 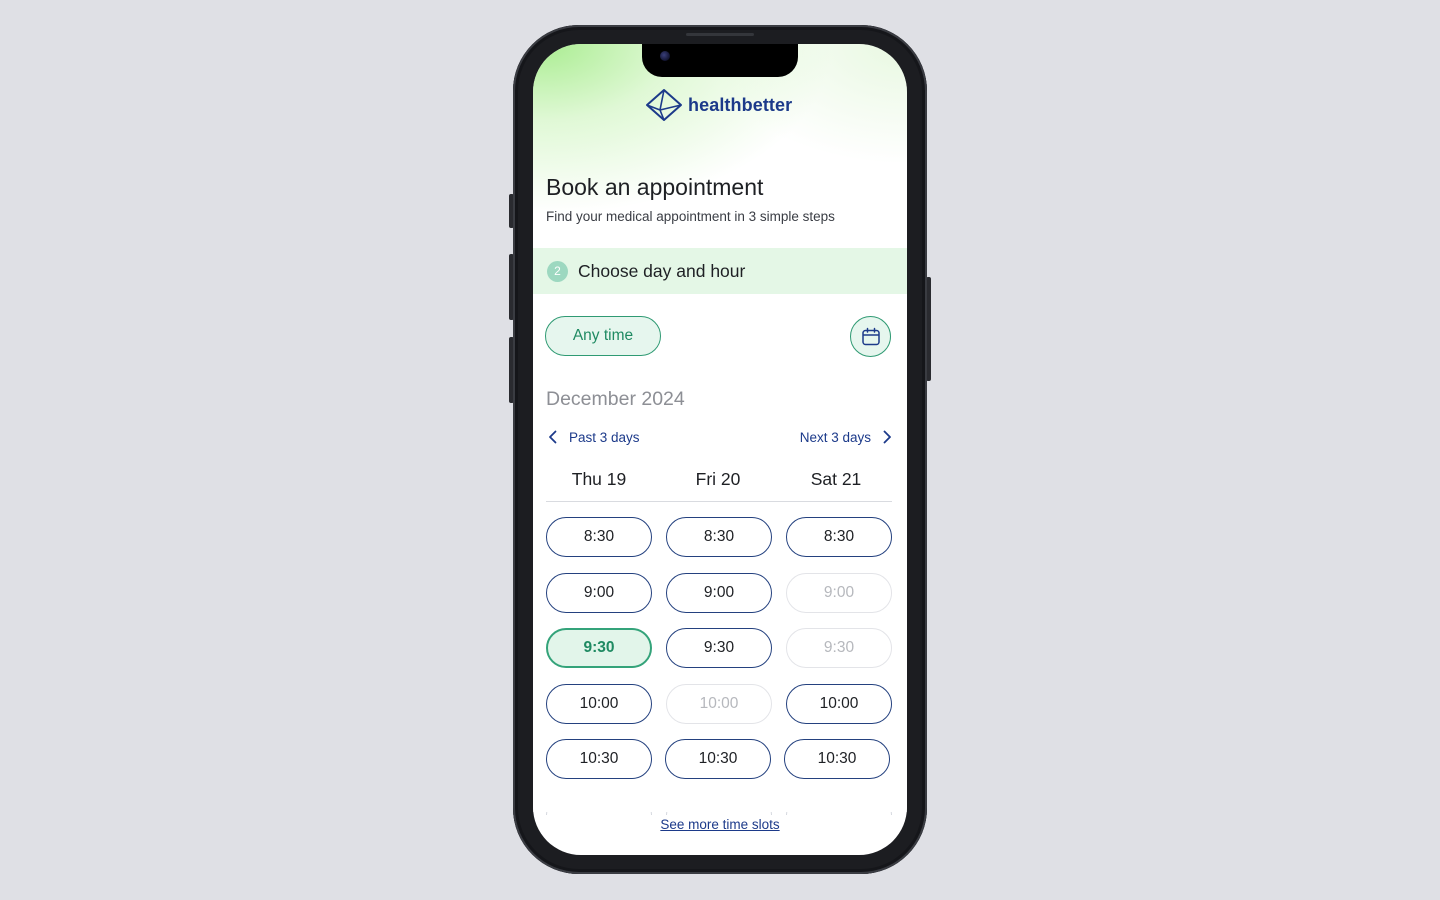 What do you see at coordinates (835, 437) in the screenshot?
I see `next-days-label: Next 3 days` at bounding box center [835, 437].